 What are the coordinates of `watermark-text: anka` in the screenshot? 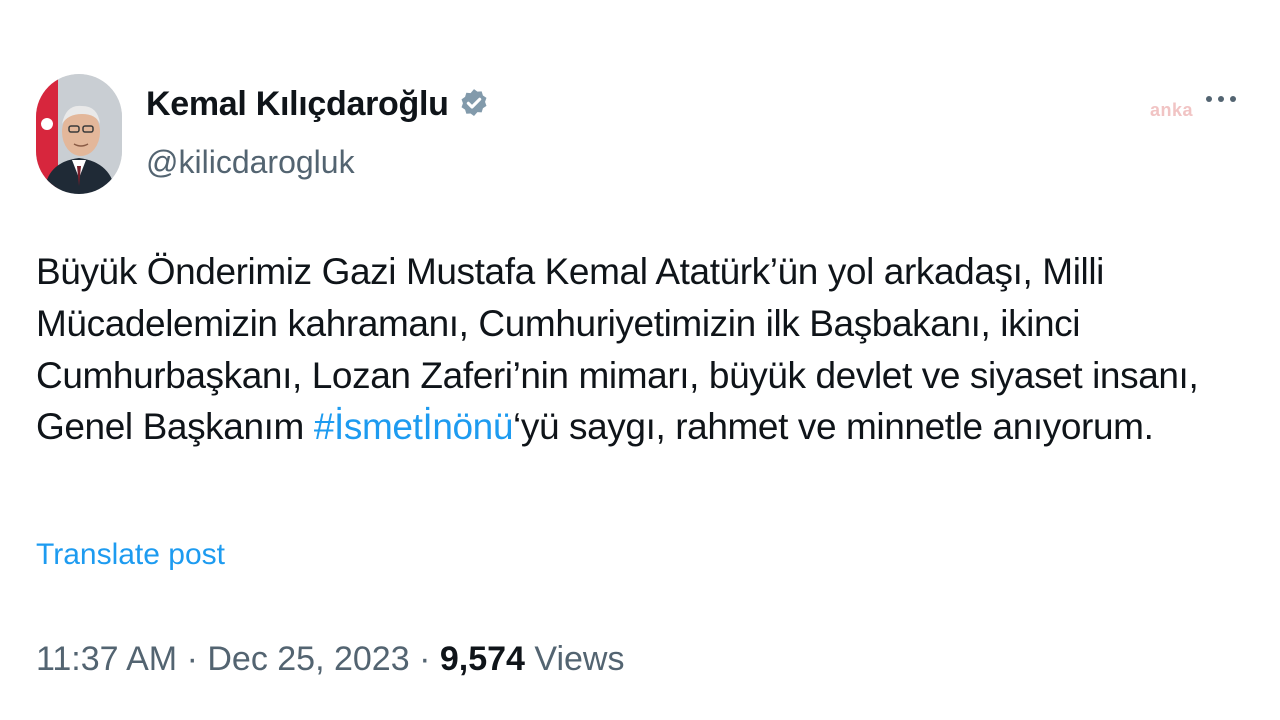 It's located at (1172, 110).